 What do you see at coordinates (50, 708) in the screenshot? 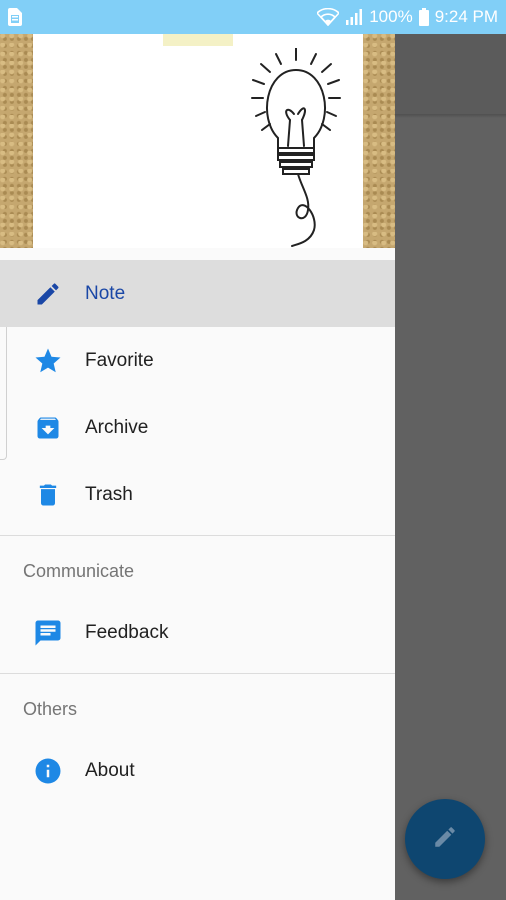
I see `section-title-others: Others` at bounding box center [50, 708].